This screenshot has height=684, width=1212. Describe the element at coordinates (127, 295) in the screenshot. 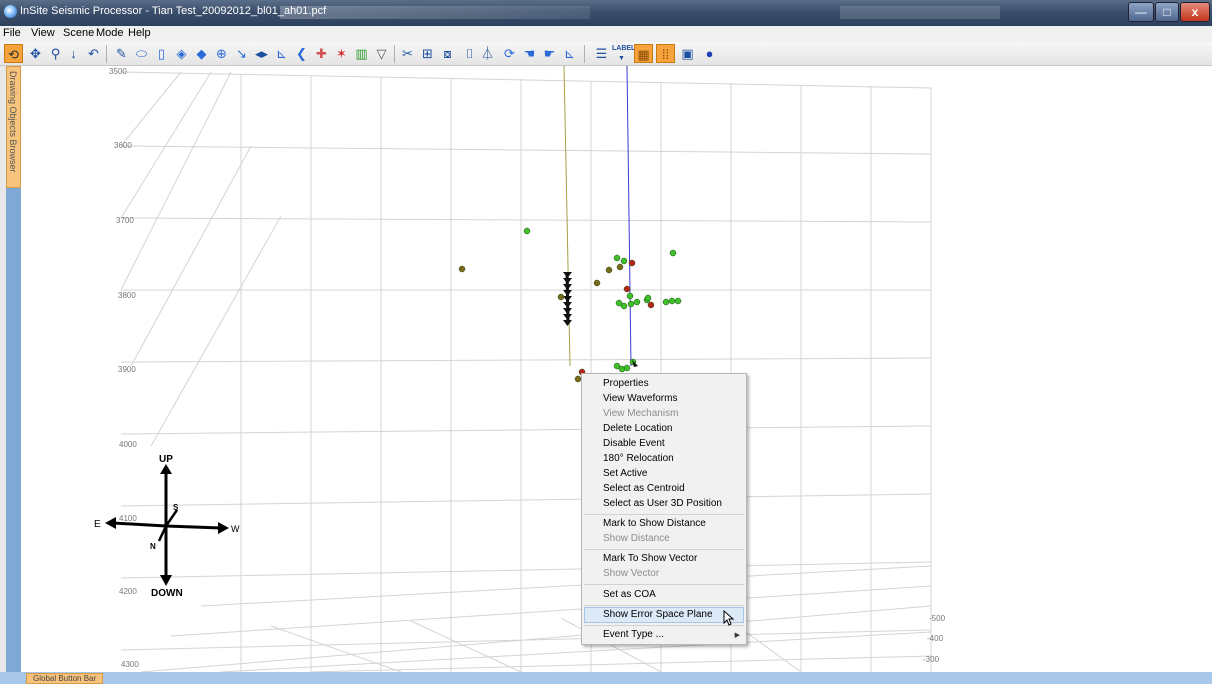

I see `depth-tick: 3800` at that location.